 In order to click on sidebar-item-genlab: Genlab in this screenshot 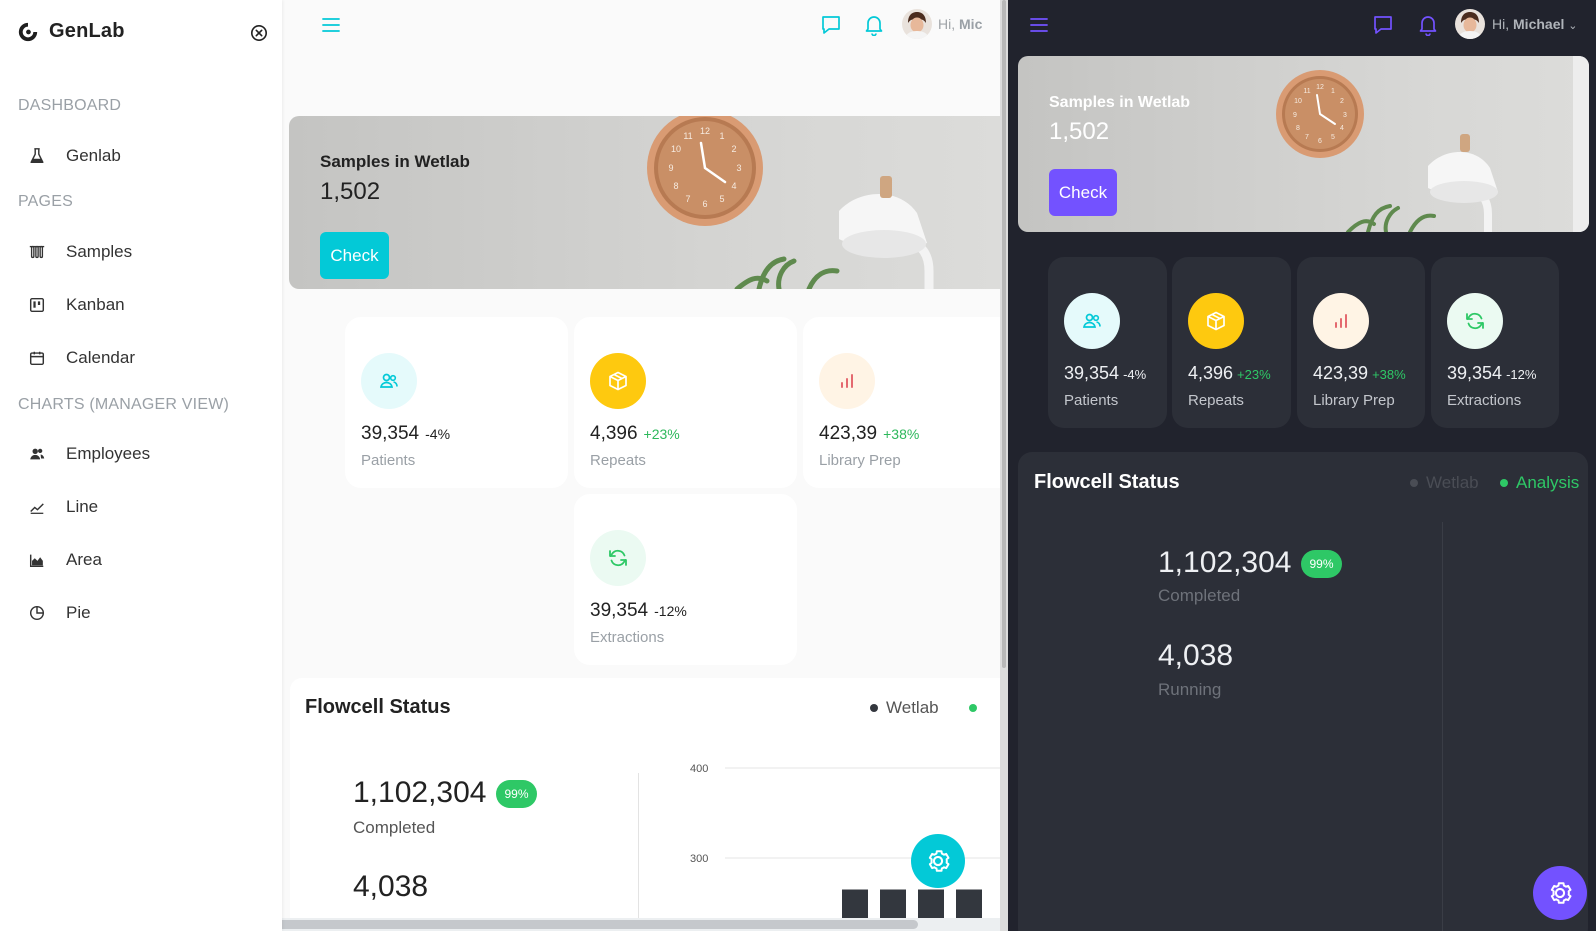, I will do `click(74, 156)`.